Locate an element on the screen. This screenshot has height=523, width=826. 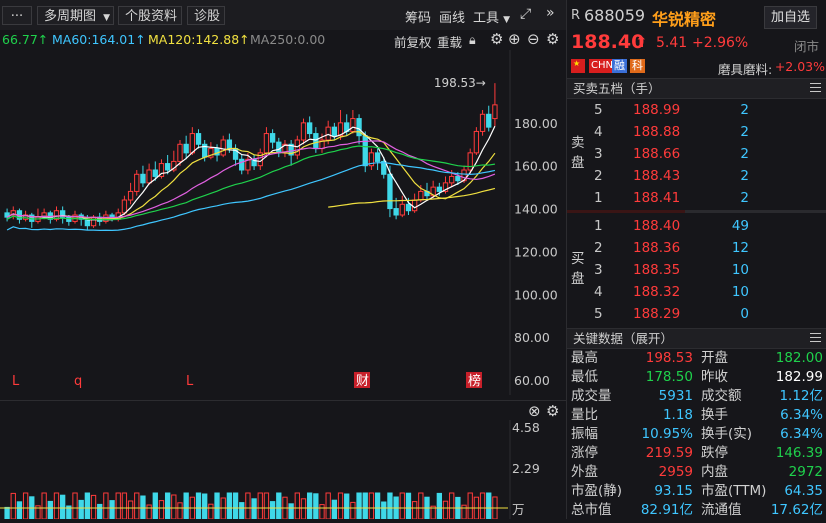
event-marker: q is located at coordinates (78, 381).